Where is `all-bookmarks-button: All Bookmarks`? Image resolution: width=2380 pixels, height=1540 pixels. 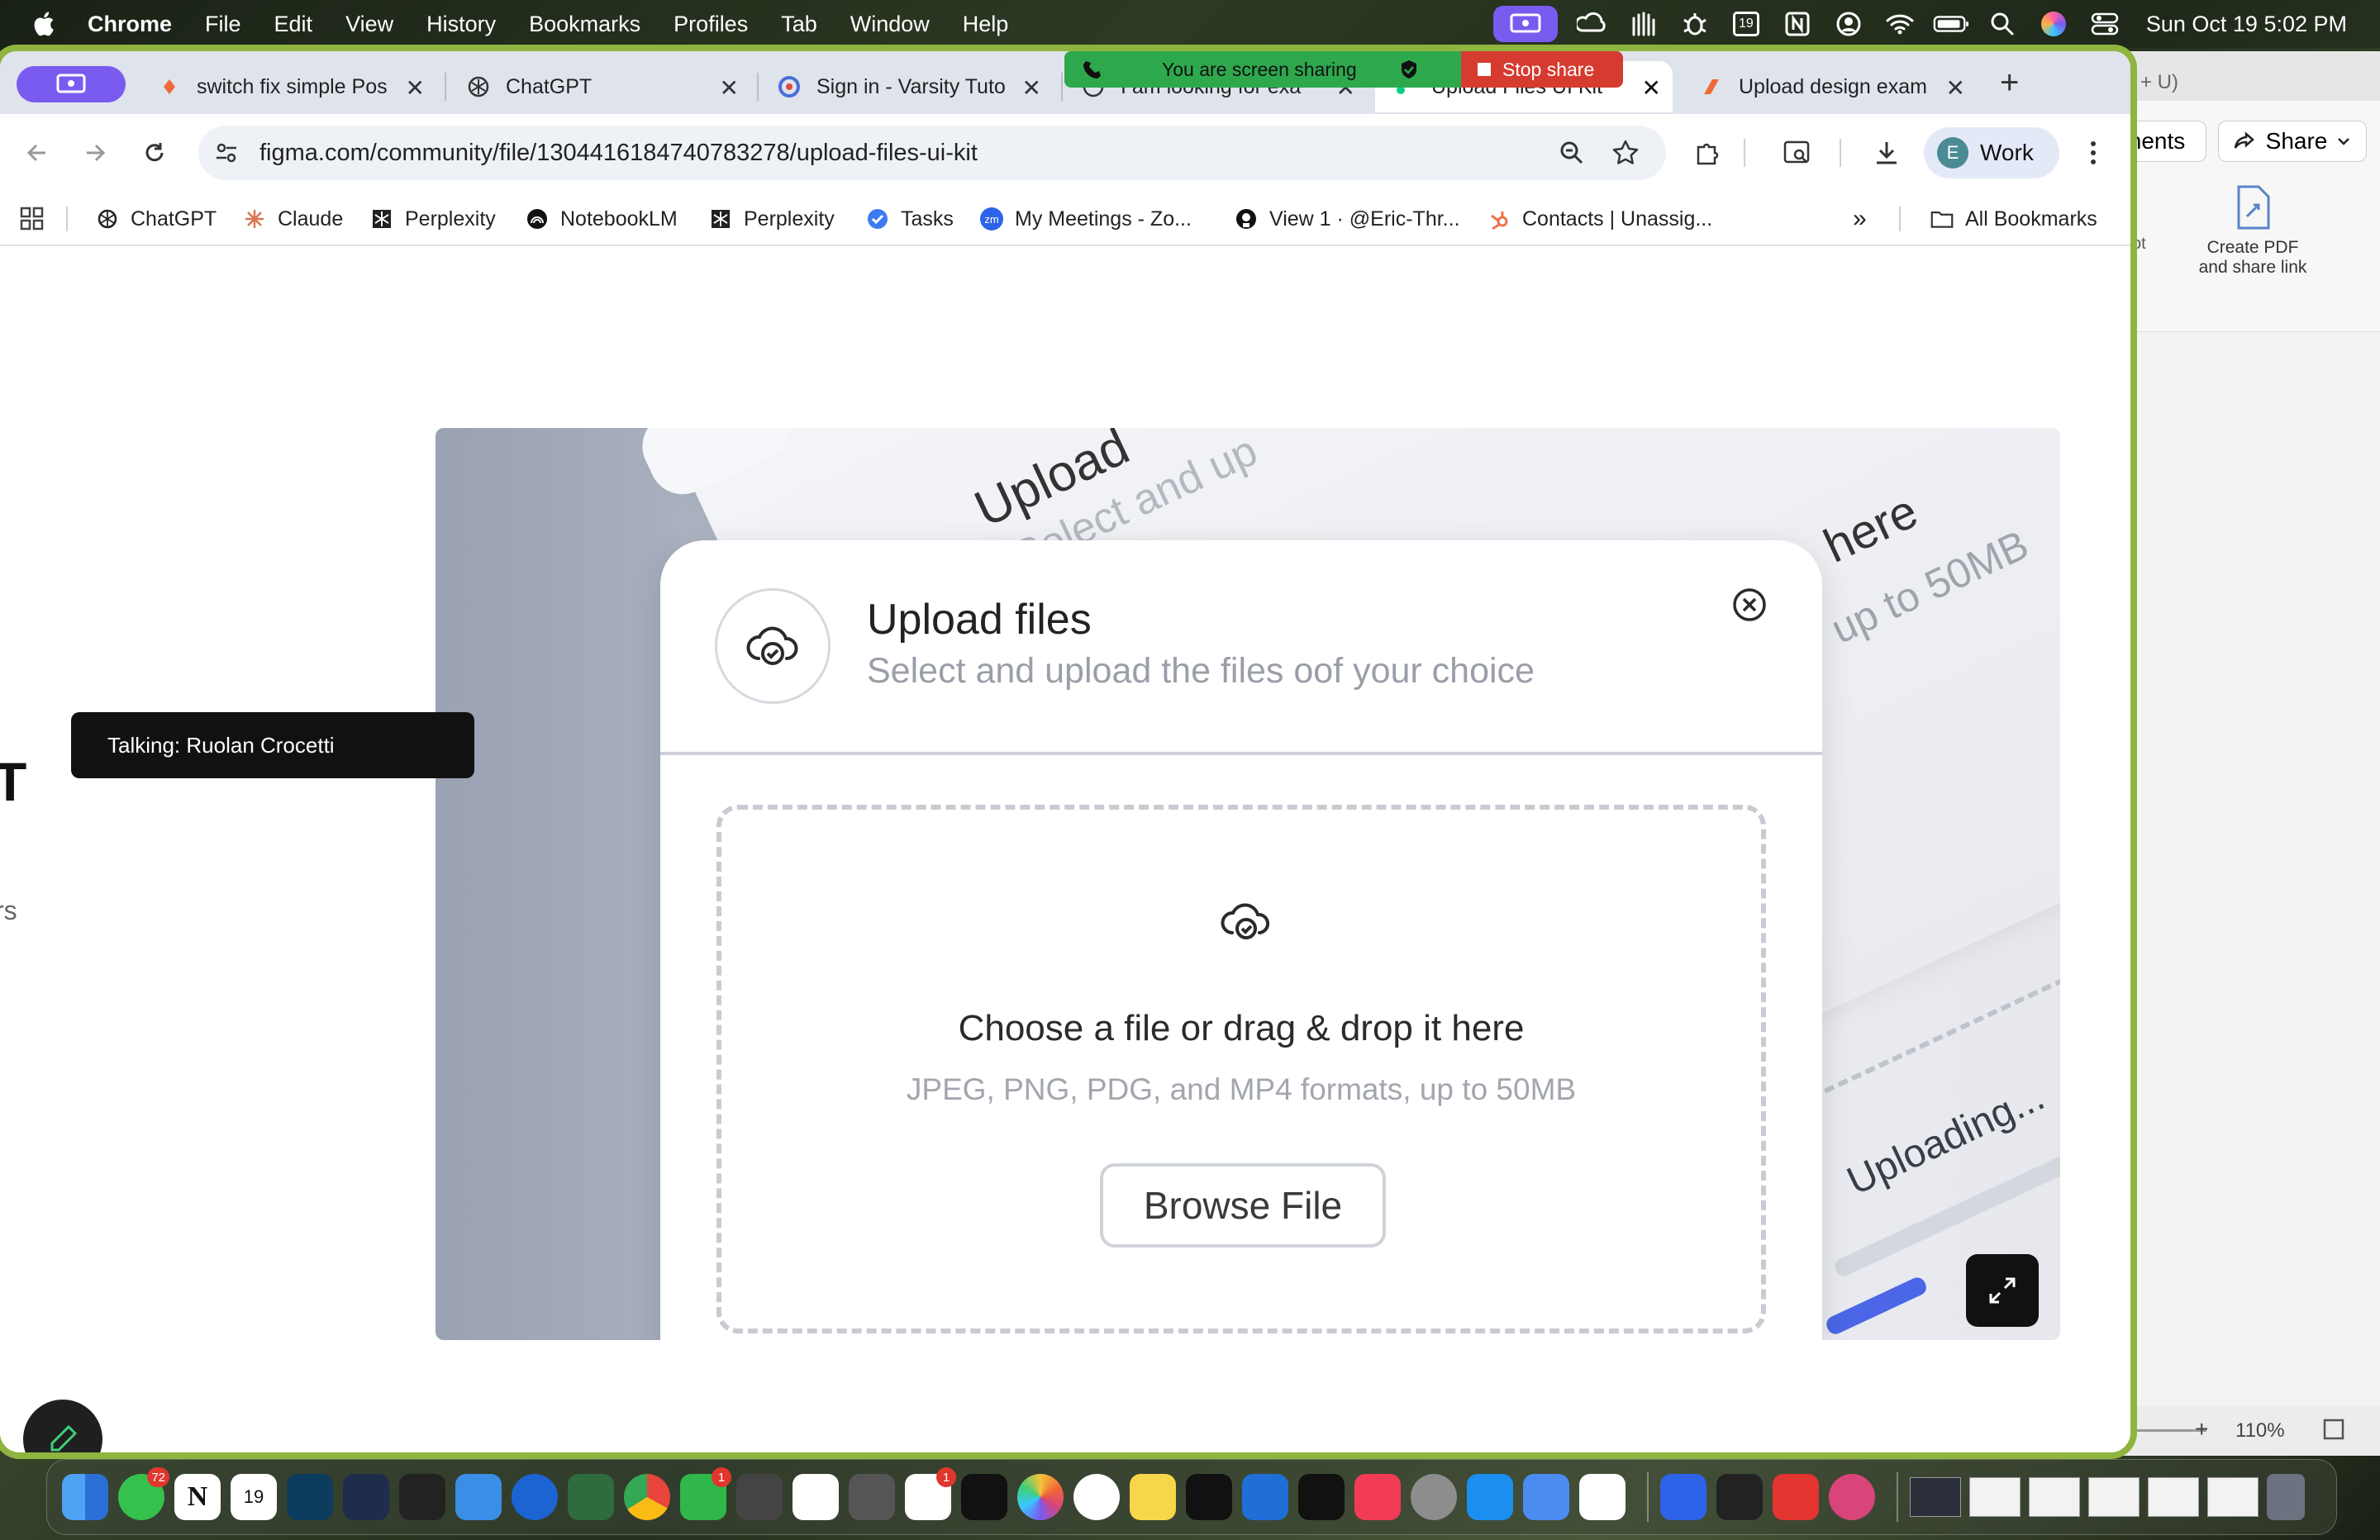 all-bookmarks-button: All Bookmarks is located at coordinates (2013, 219).